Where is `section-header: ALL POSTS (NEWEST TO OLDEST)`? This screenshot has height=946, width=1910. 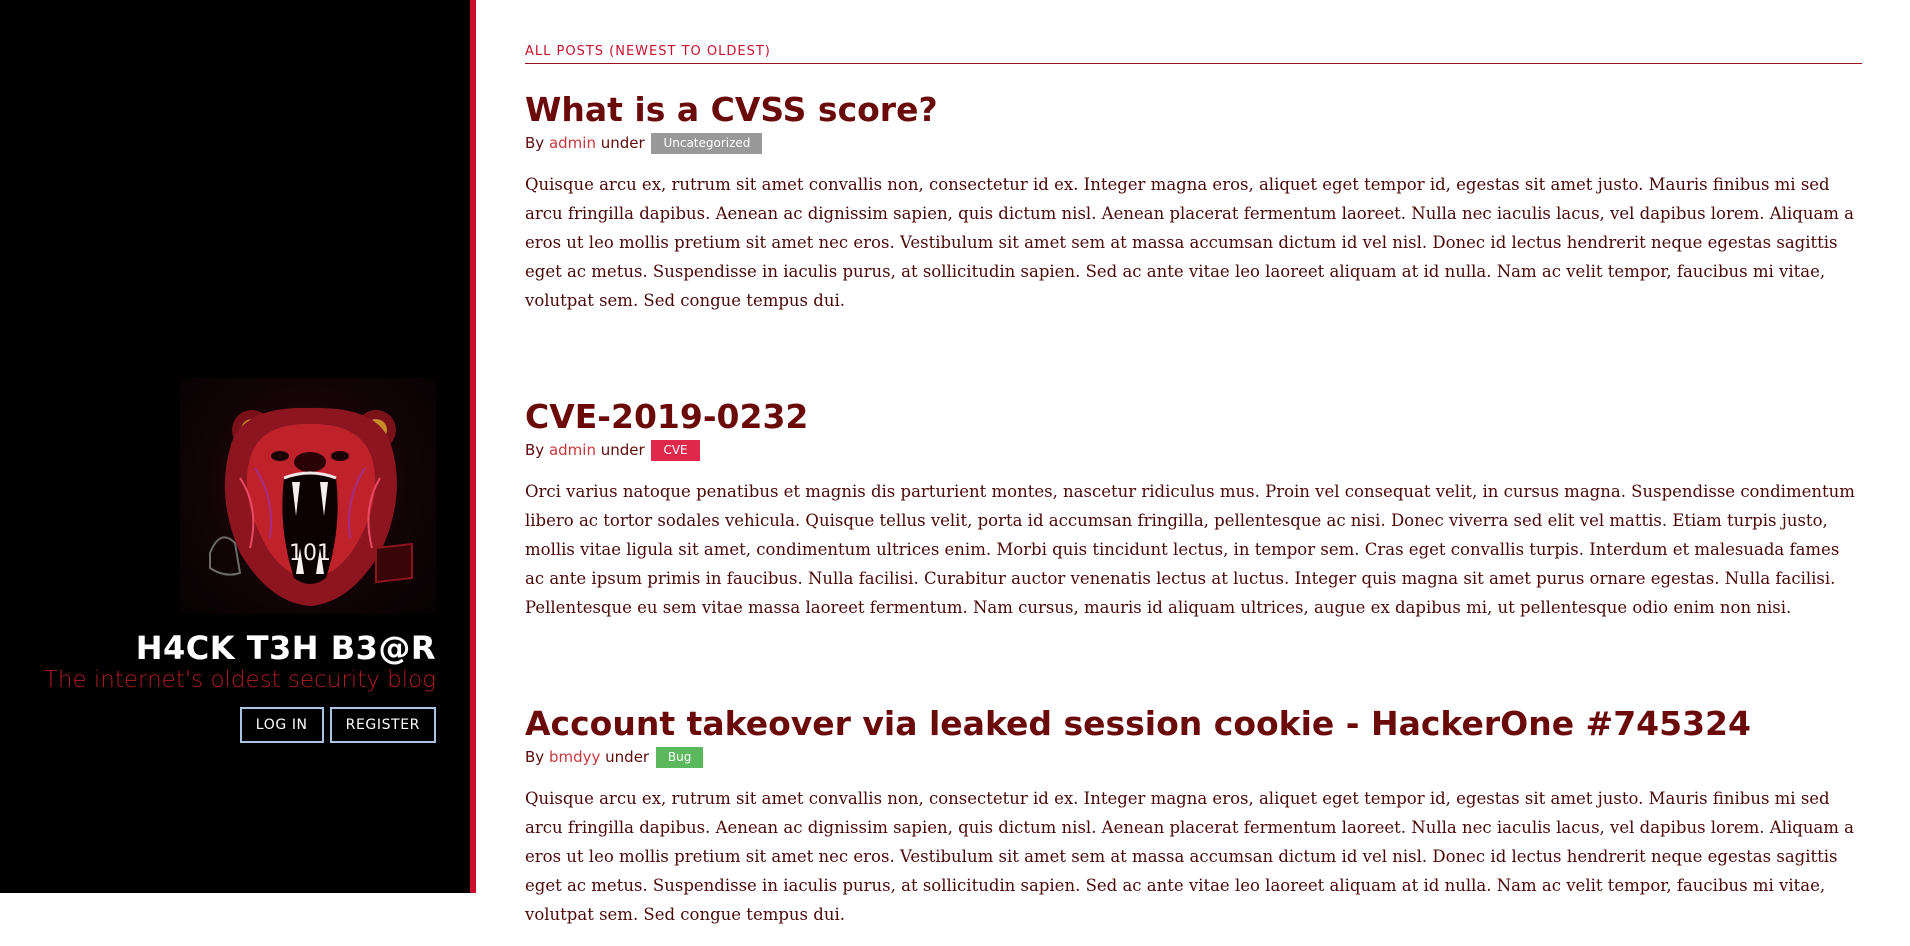
section-header: ALL POSTS (NEWEST TO OLDEST) is located at coordinates (1193, 54).